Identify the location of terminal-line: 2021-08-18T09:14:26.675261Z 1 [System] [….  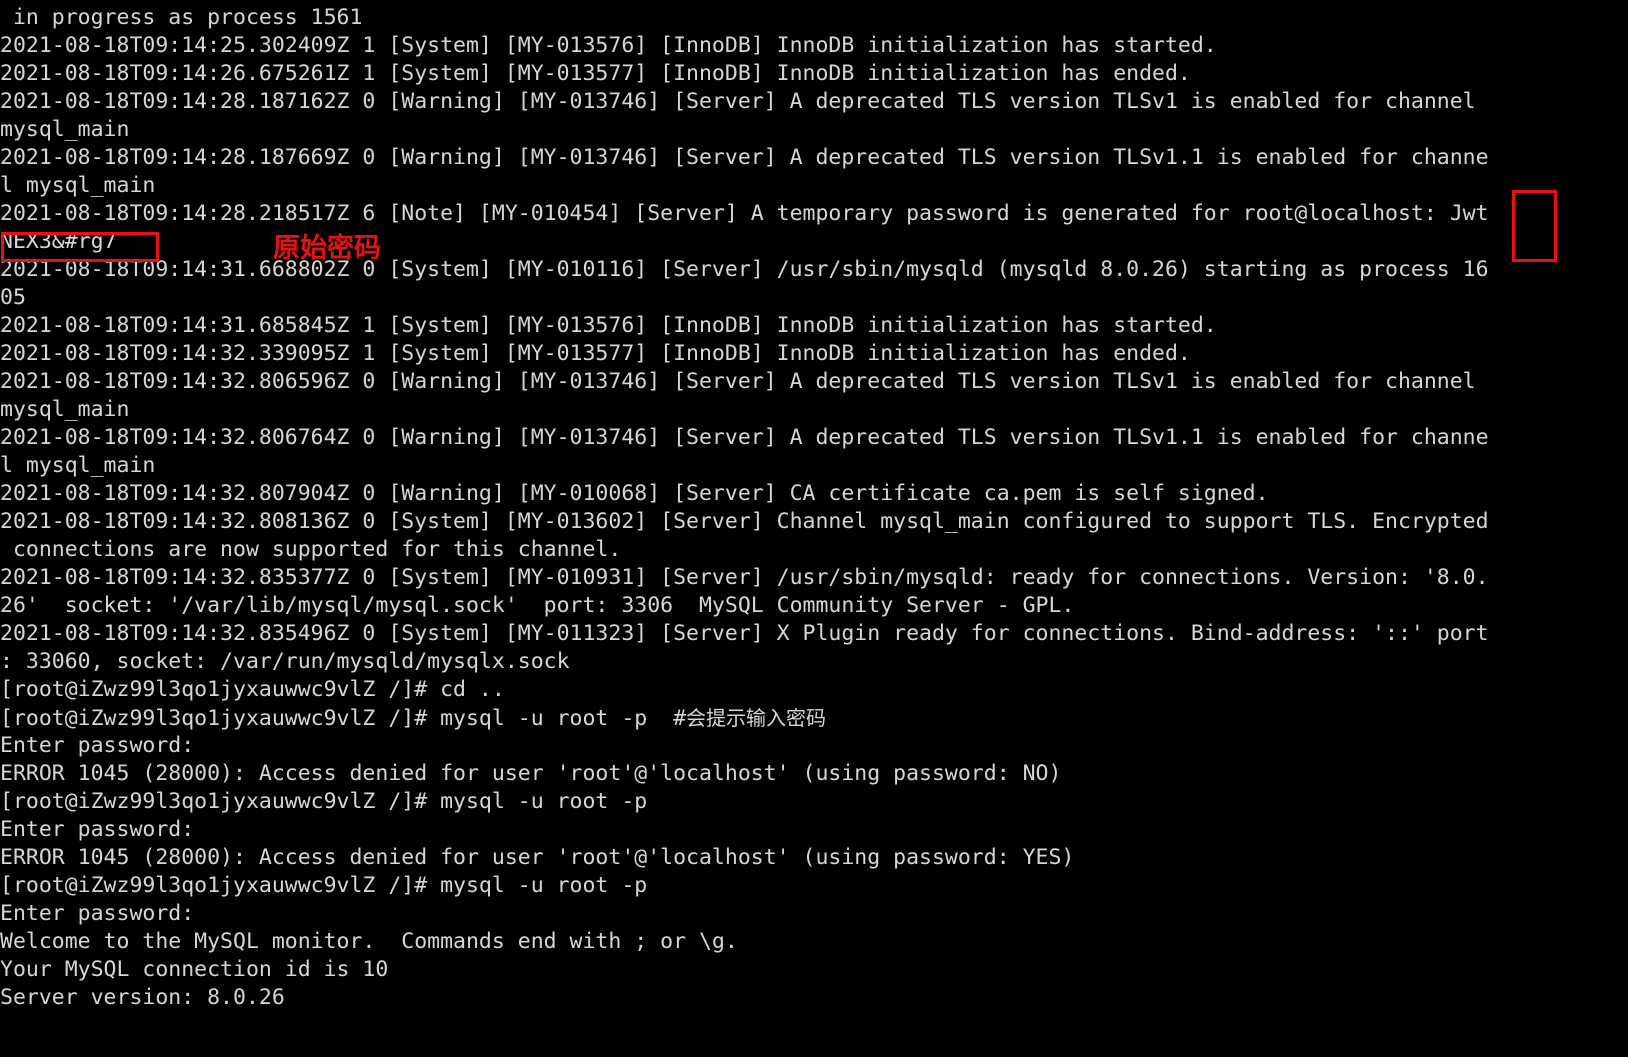
(595, 73).